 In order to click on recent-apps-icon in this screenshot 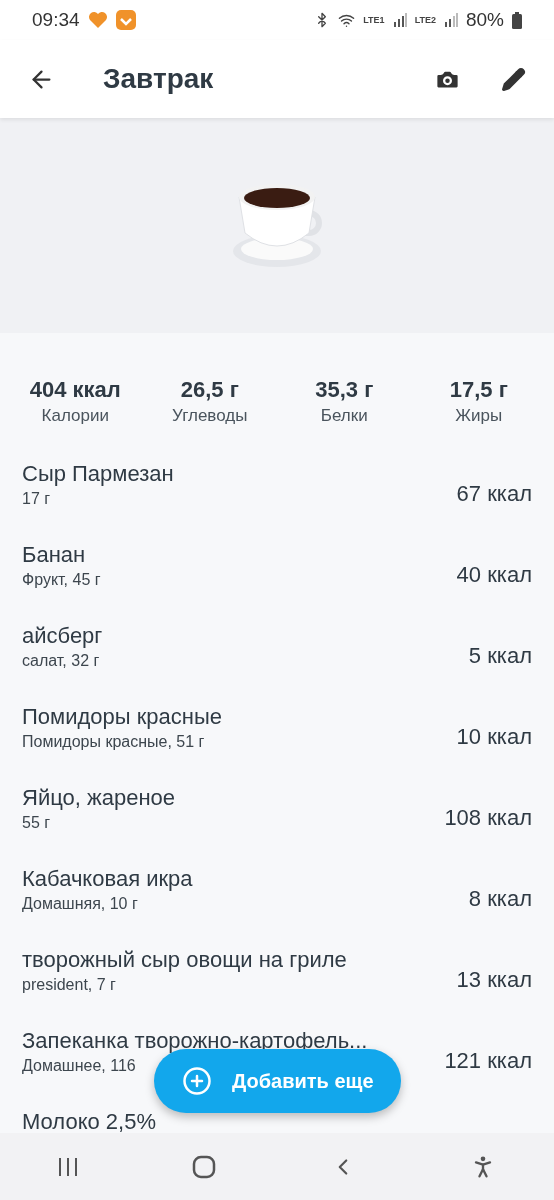, I will do `click(67, 1166)`.